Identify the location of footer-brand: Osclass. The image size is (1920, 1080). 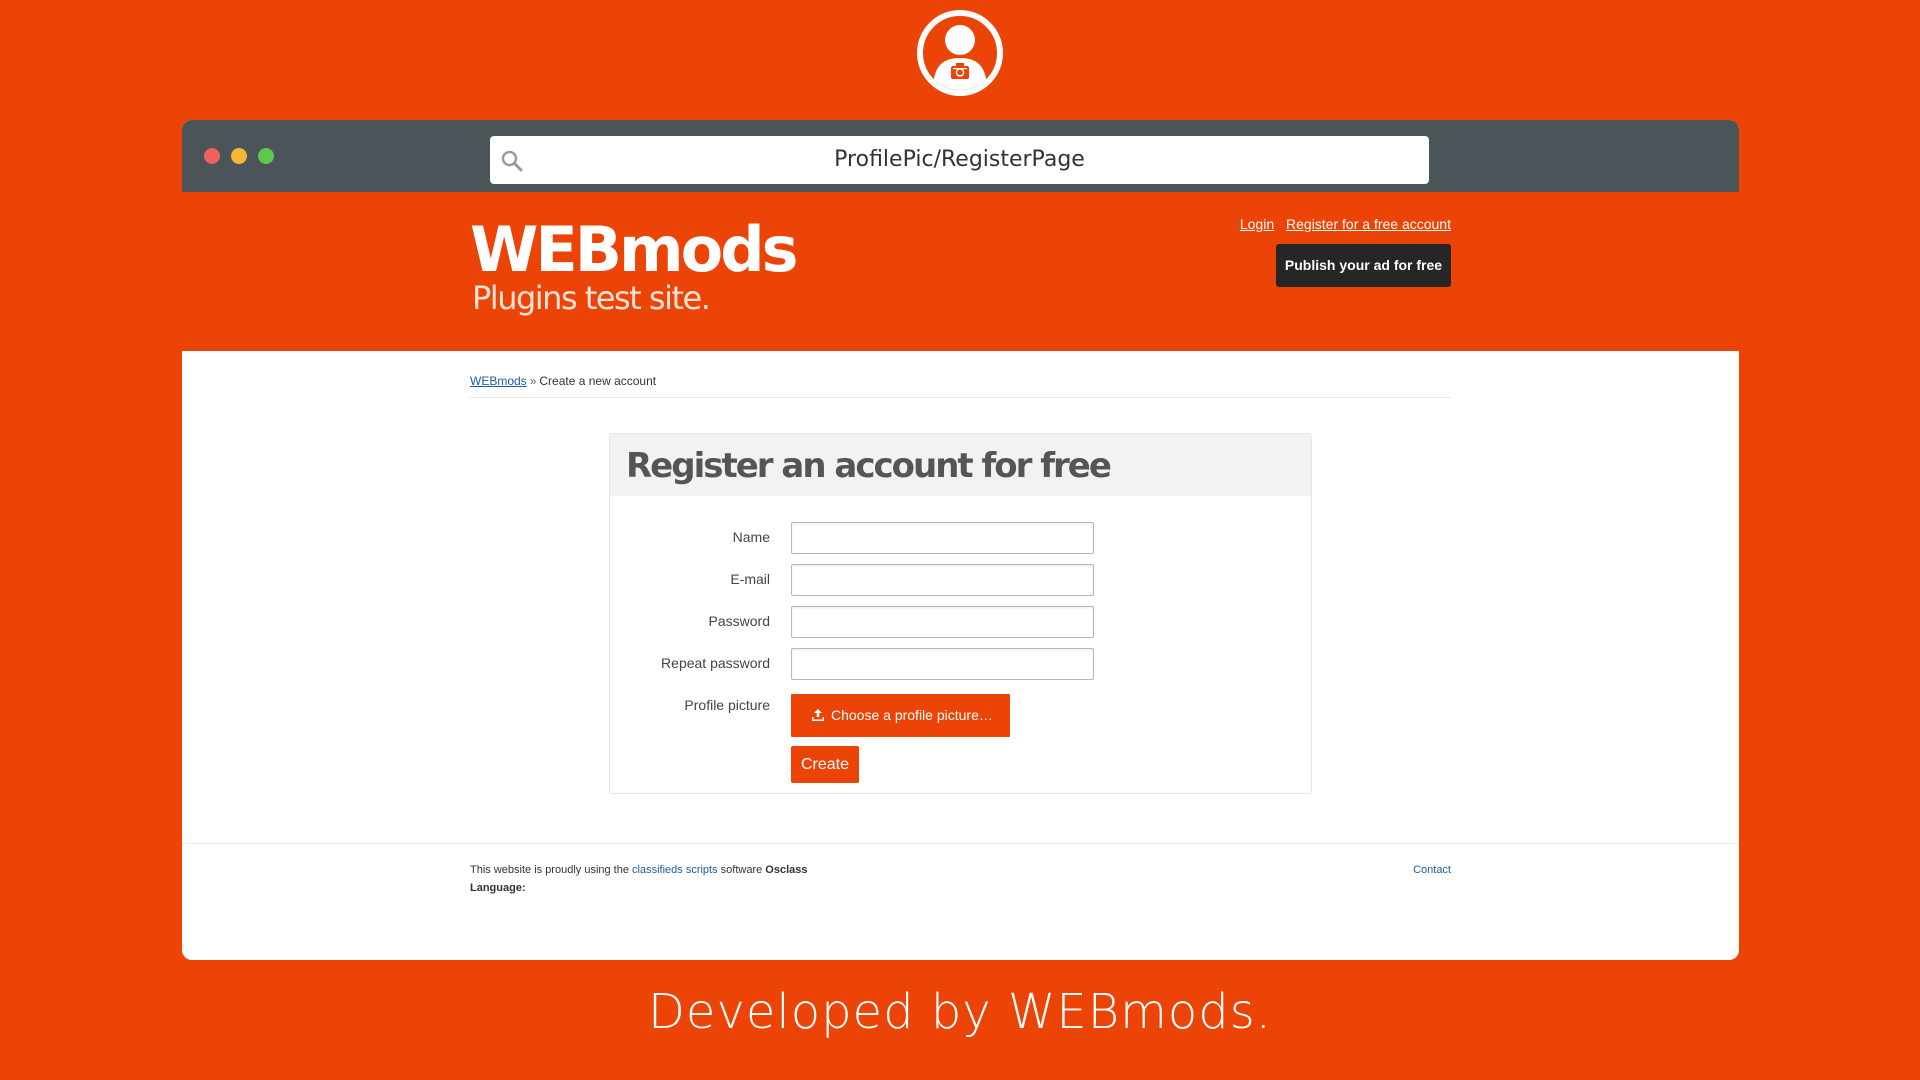
(786, 870).